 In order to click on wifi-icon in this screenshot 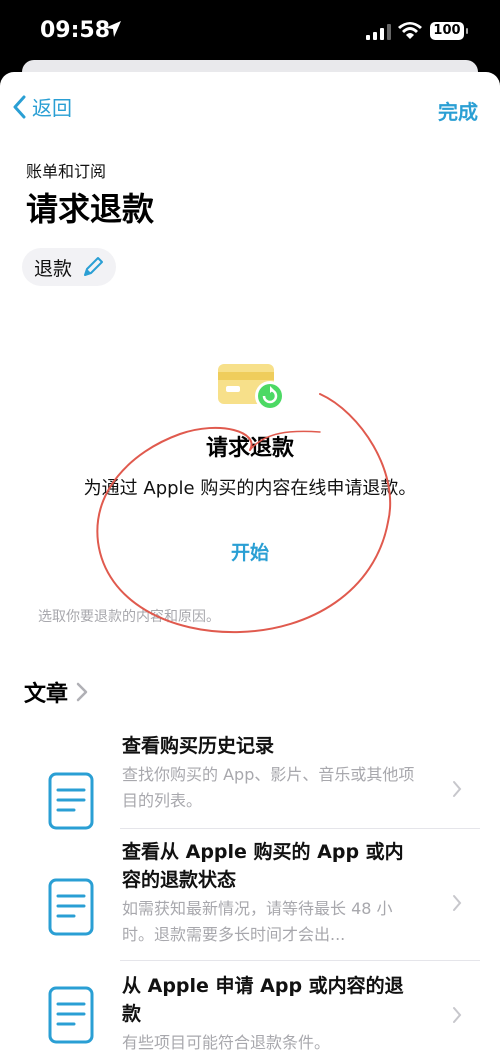, I will do `click(410, 30)`.